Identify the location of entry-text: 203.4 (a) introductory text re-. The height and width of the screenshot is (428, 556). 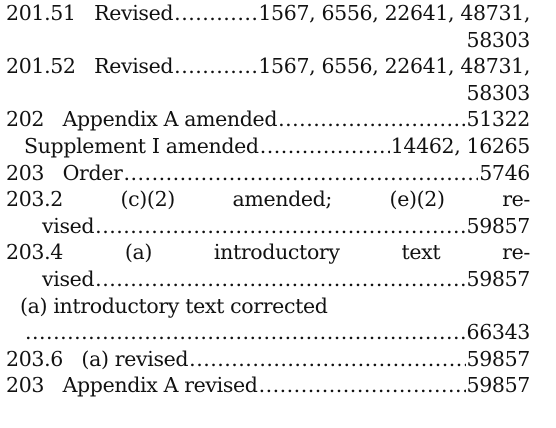
(268, 252).